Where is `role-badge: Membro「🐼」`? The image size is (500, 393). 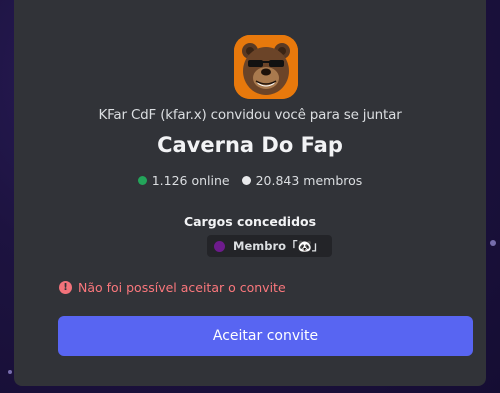 role-badge: Membro「🐼」 is located at coordinates (270, 246).